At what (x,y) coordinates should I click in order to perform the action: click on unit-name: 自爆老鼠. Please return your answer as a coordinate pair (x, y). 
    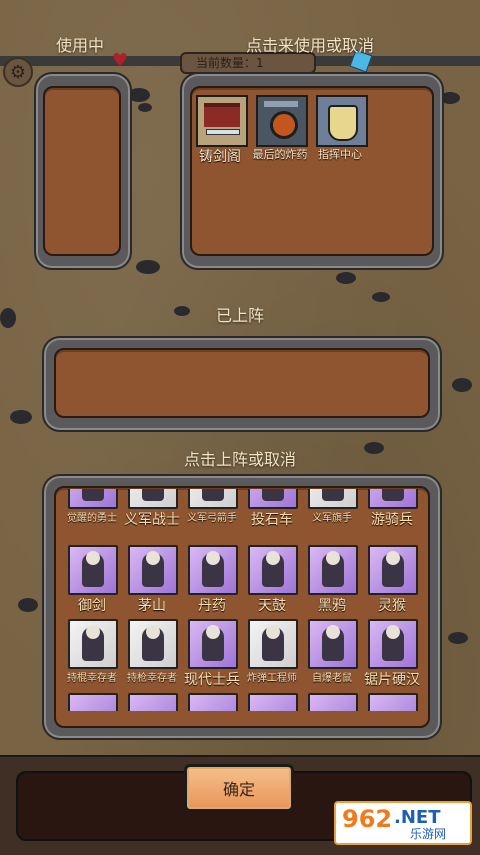
    Looking at the image, I should click on (332, 678).